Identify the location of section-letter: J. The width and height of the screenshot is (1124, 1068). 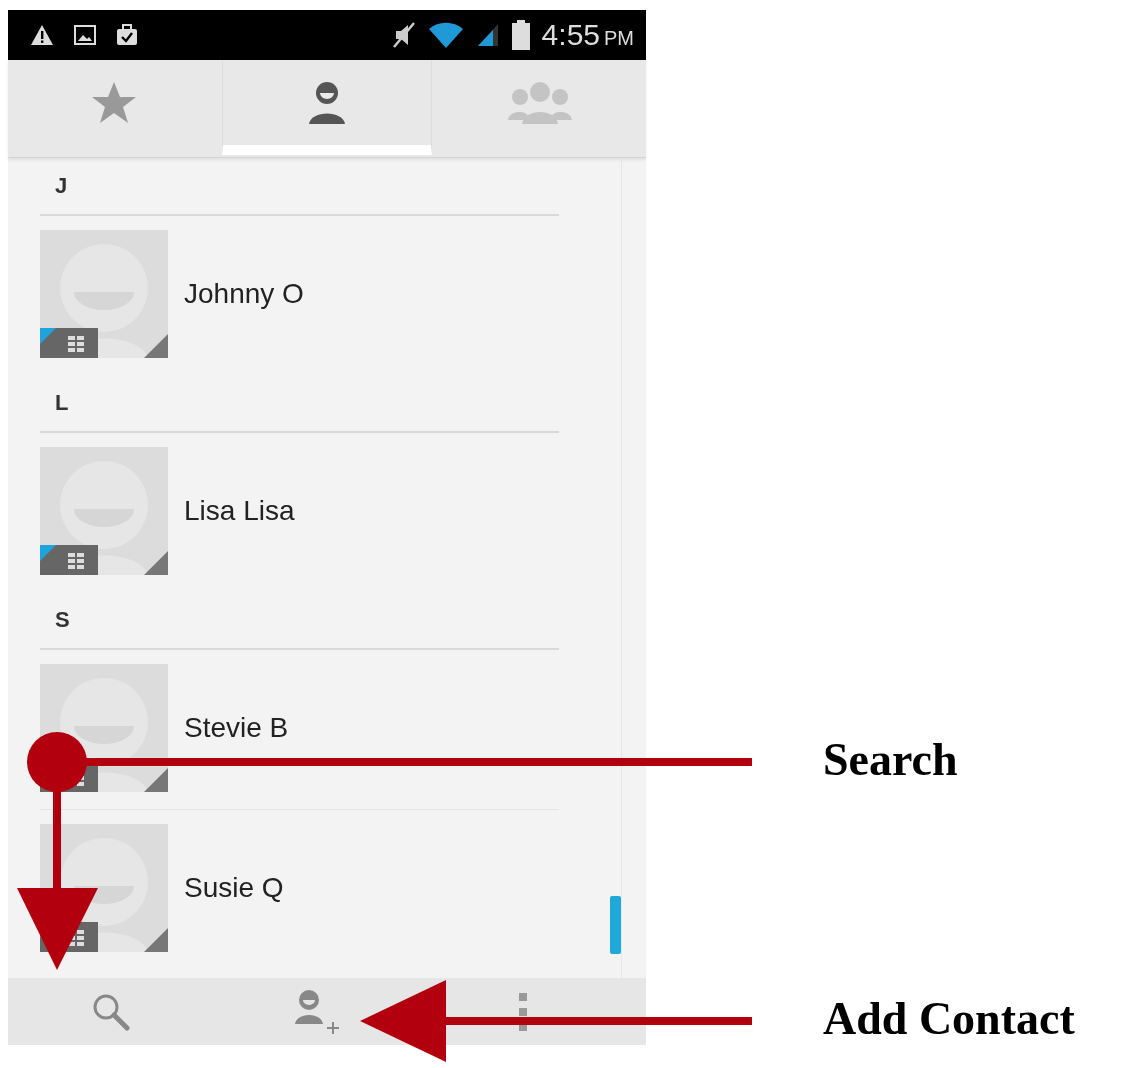
(299, 187).